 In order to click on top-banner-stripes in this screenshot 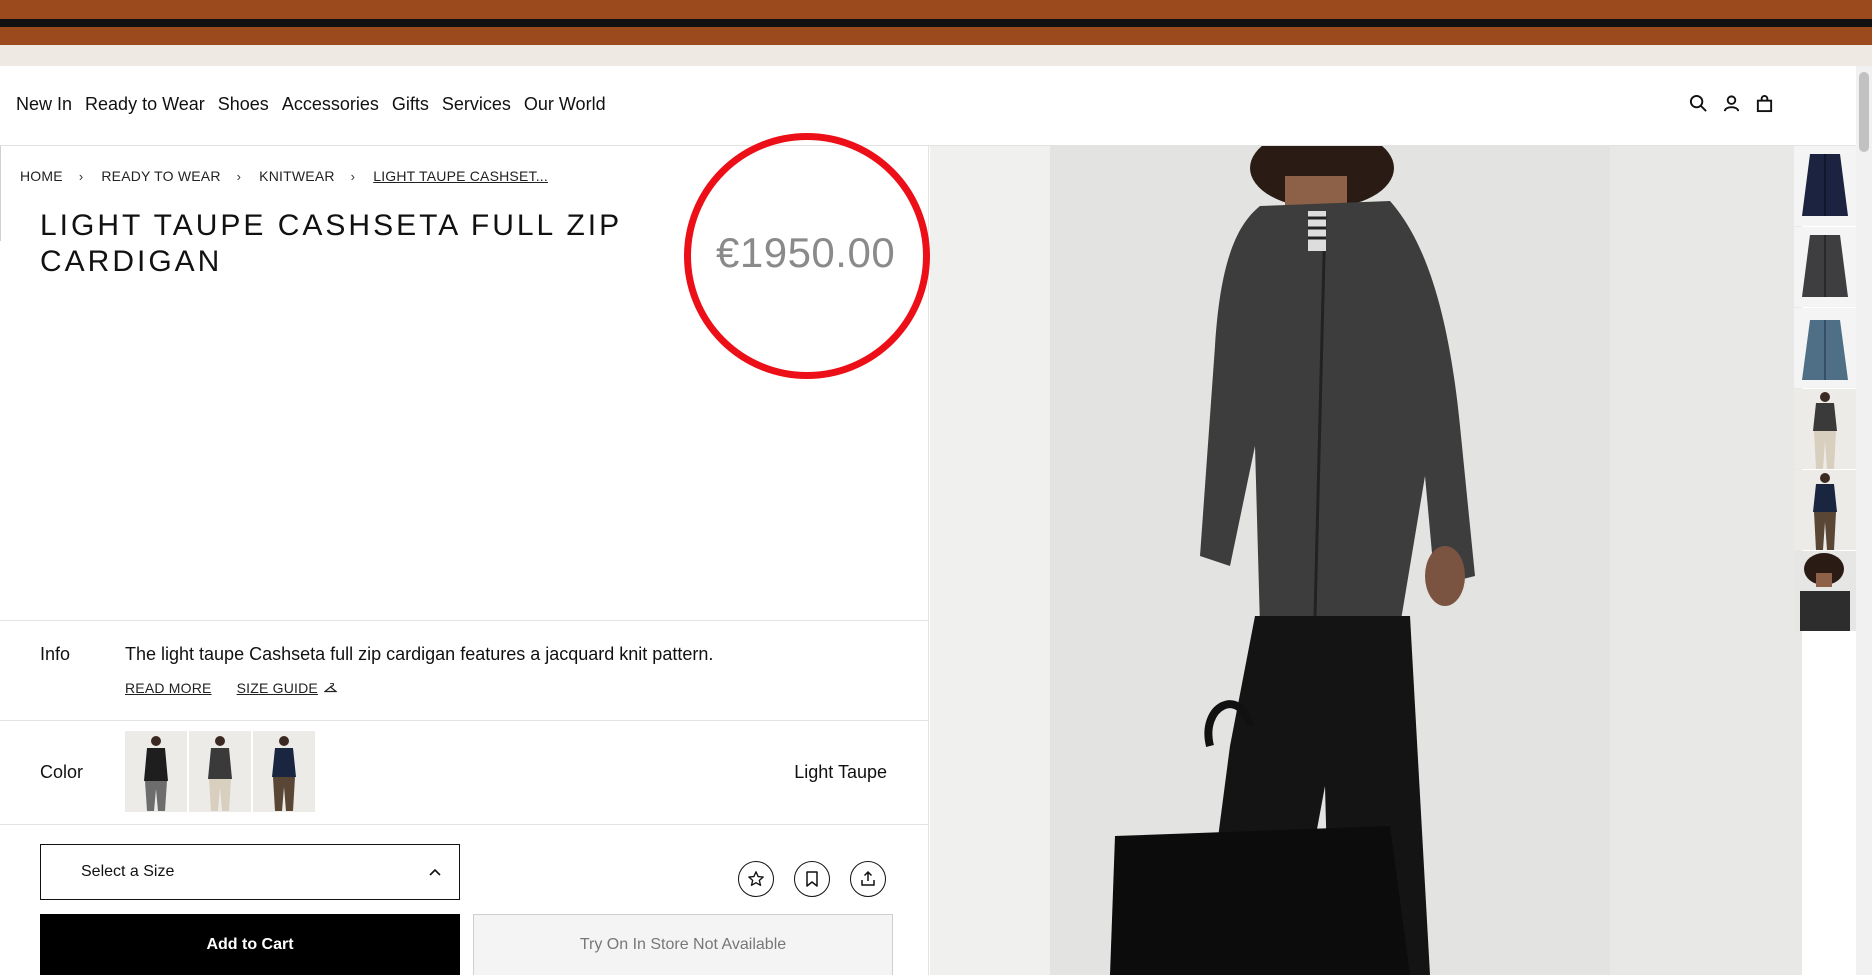, I will do `click(936, 33)`.